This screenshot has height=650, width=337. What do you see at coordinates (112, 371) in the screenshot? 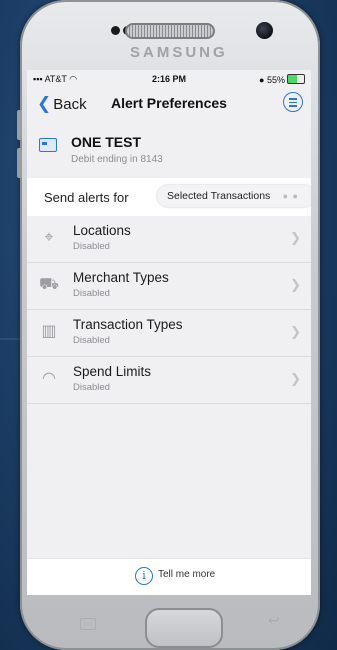
I see `list-item-title: Spend Limits` at bounding box center [112, 371].